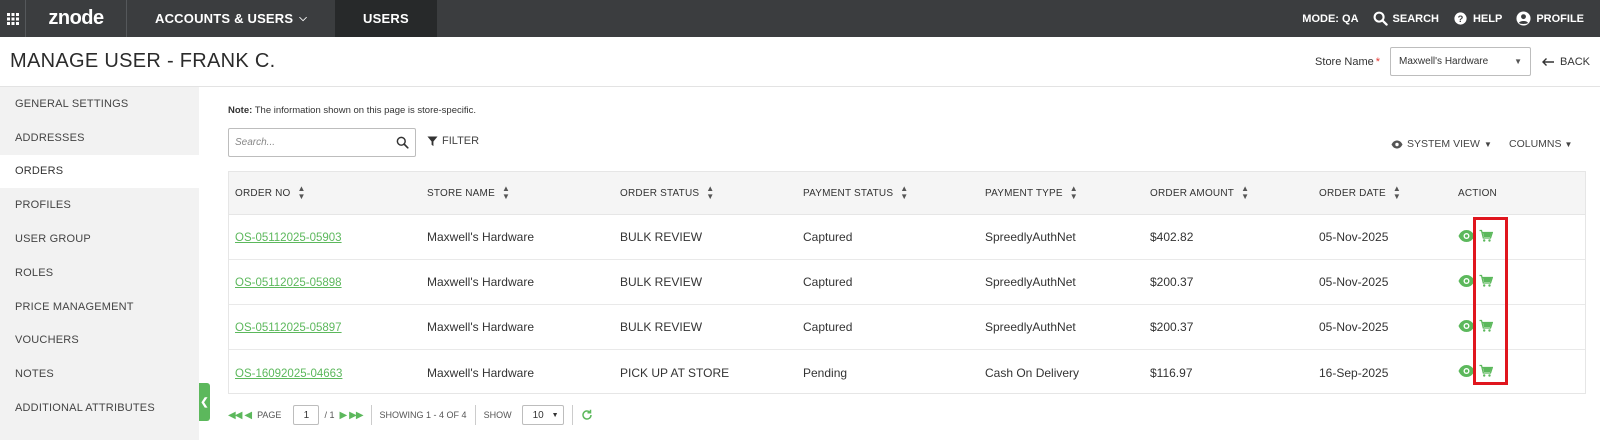 This screenshot has height=440, width=1600. I want to click on order-number-link: OS-16092025-04663, so click(288, 374).